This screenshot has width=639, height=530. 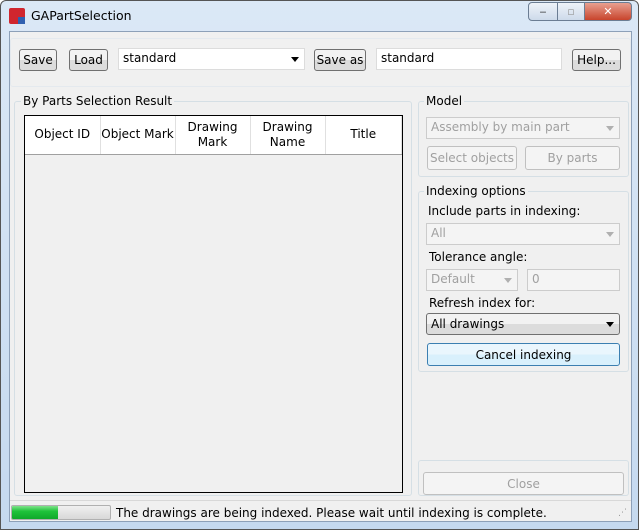 What do you see at coordinates (622, 513) in the screenshot?
I see `resize-grip-icon: ⋰` at bounding box center [622, 513].